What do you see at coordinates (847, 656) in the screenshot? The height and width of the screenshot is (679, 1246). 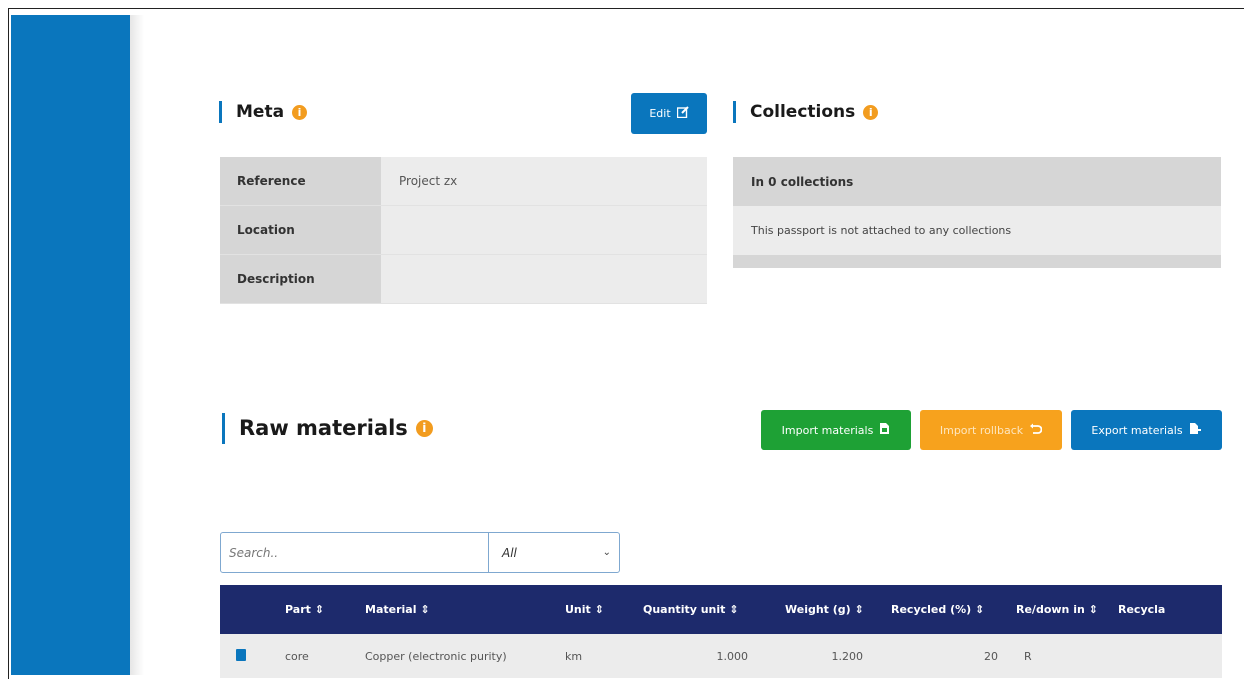 I see `cell-weight: 1.200` at bounding box center [847, 656].